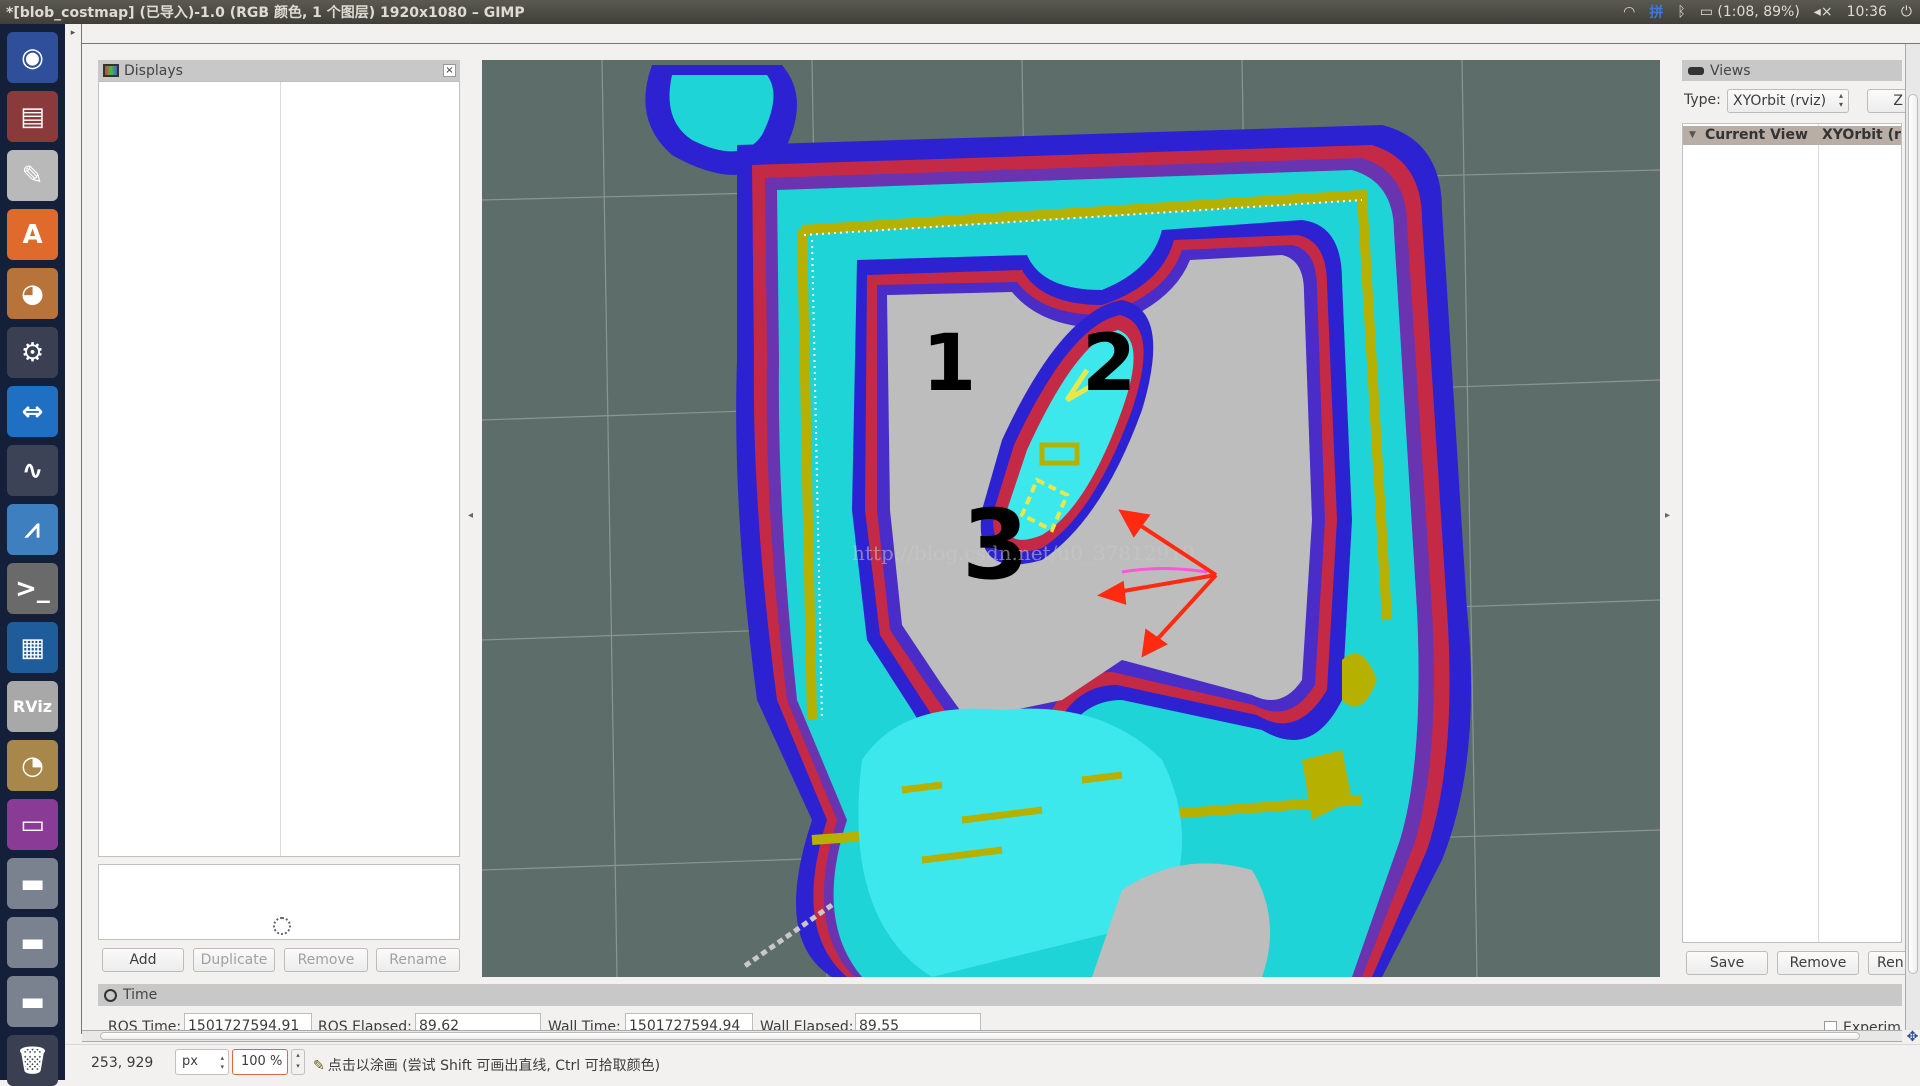 The image size is (1920, 1086). I want to click on camera-icon, so click(1696, 70).